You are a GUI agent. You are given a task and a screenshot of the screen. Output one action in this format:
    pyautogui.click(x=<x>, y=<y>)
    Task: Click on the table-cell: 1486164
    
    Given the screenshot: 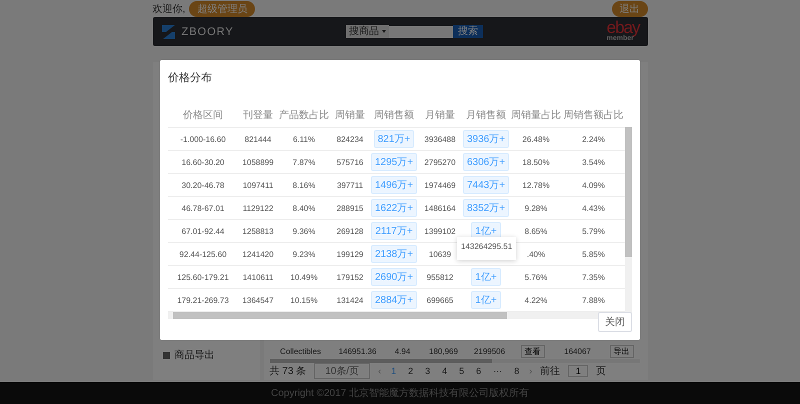 What is the action you would take?
    pyautogui.click(x=440, y=208)
    